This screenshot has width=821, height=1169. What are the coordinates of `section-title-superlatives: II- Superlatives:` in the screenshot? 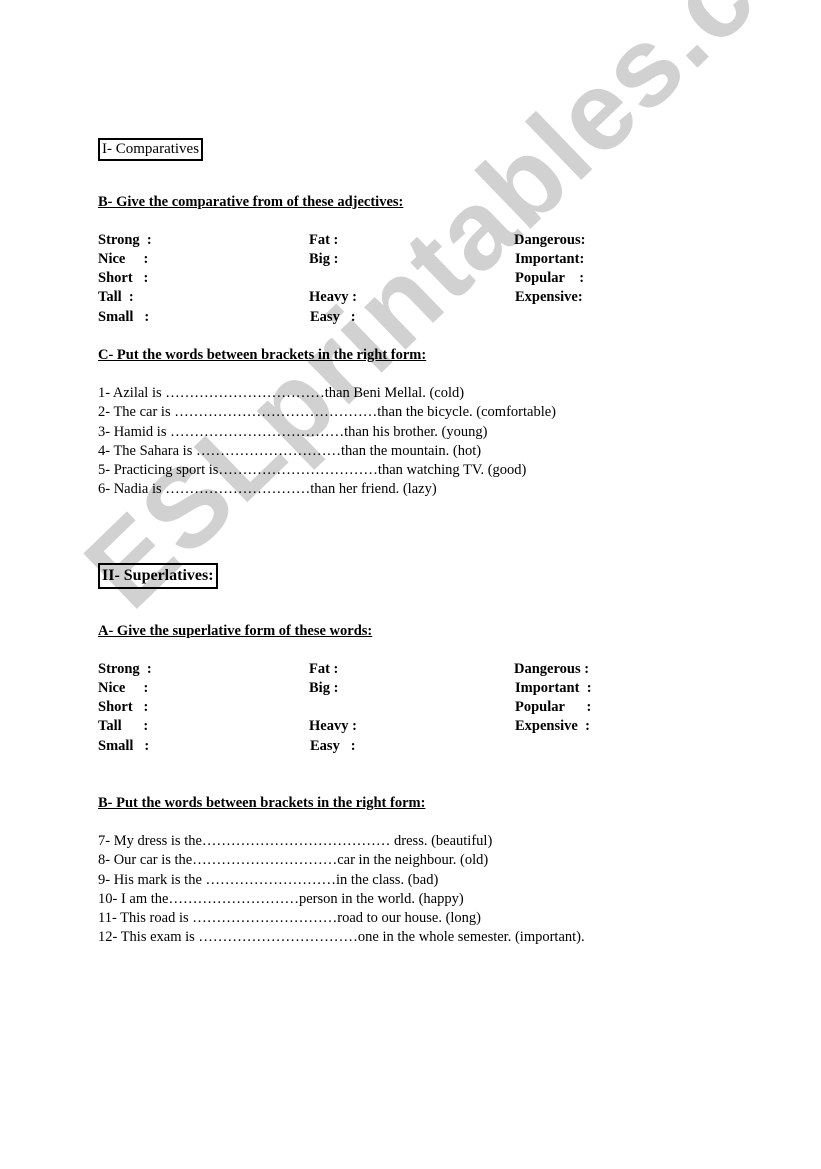 It's located at (158, 576).